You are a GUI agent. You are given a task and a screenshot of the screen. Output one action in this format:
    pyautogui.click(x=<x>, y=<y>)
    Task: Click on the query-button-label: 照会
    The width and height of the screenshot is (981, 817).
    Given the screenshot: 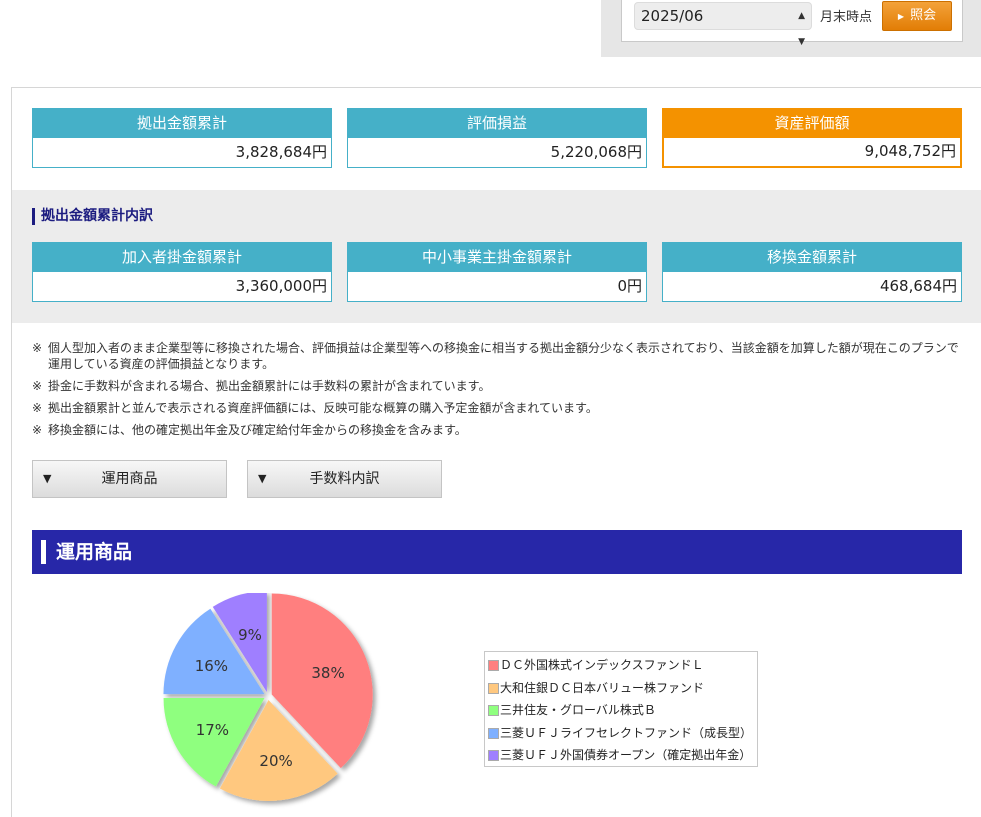 What is the action you would take?
    pyautogui.click(x=923, y=15)
    